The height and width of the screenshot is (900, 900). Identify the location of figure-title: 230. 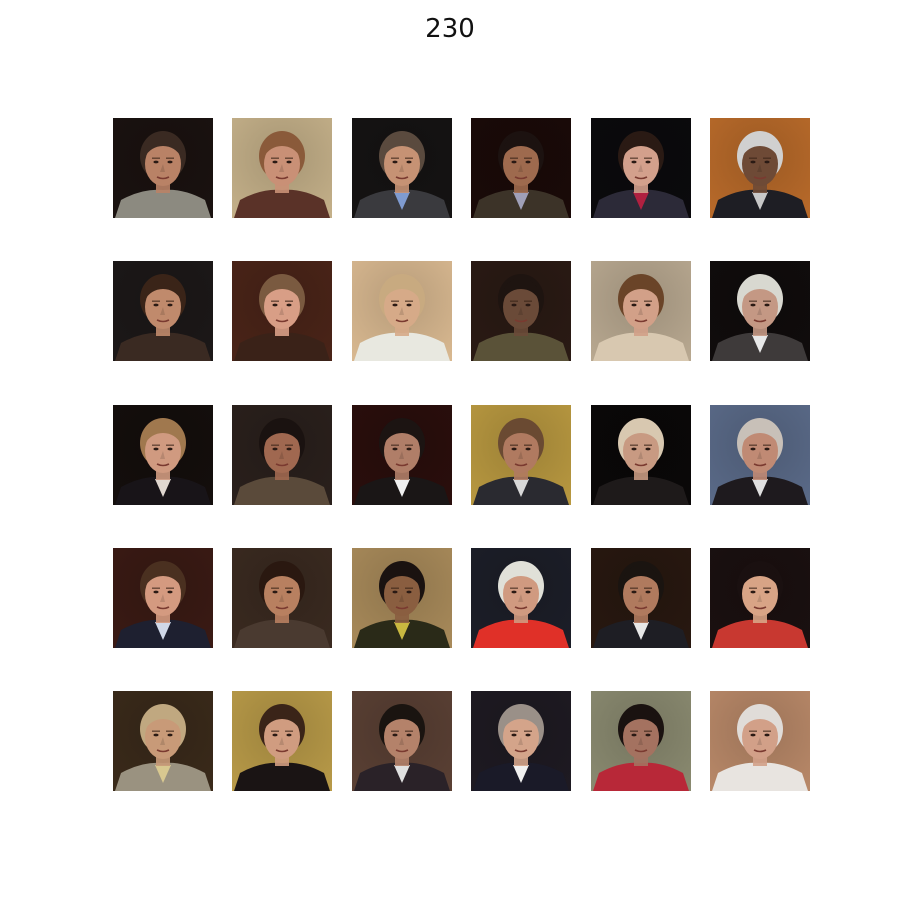
(450, 29).